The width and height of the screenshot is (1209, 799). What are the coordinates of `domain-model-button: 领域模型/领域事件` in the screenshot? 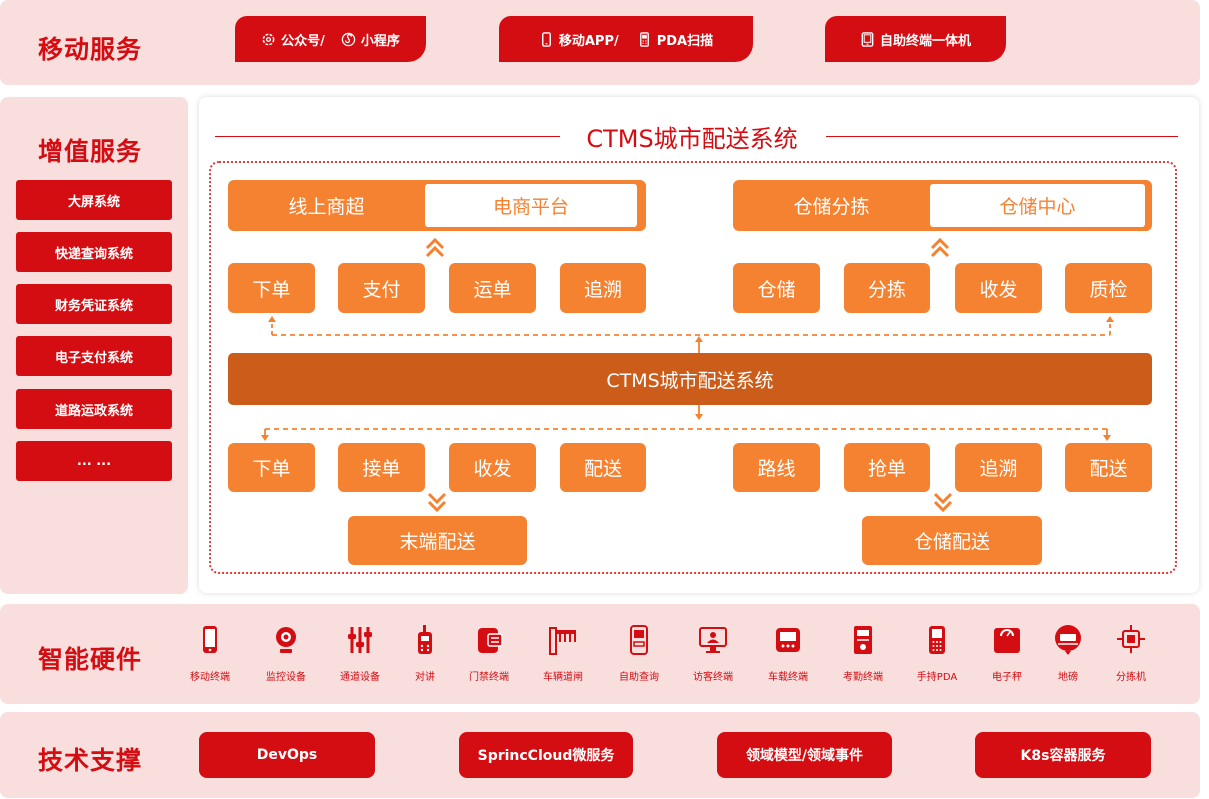 It's located at (804, 755).